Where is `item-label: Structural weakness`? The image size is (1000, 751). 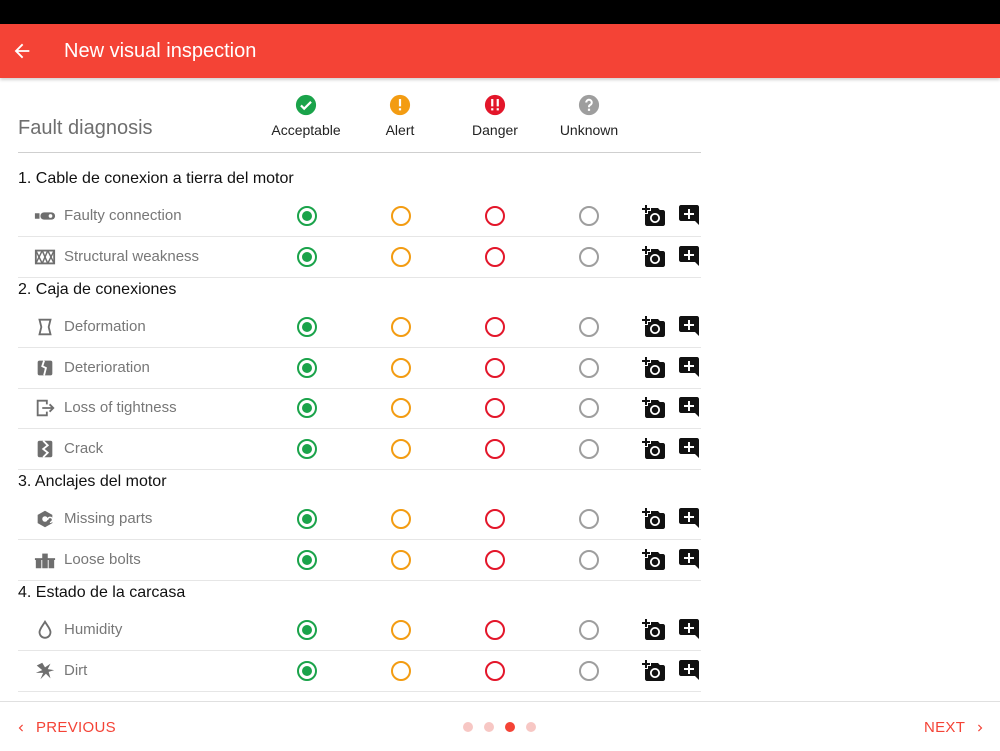 item-label: Structural weakness is located at coordinates (132, 256).